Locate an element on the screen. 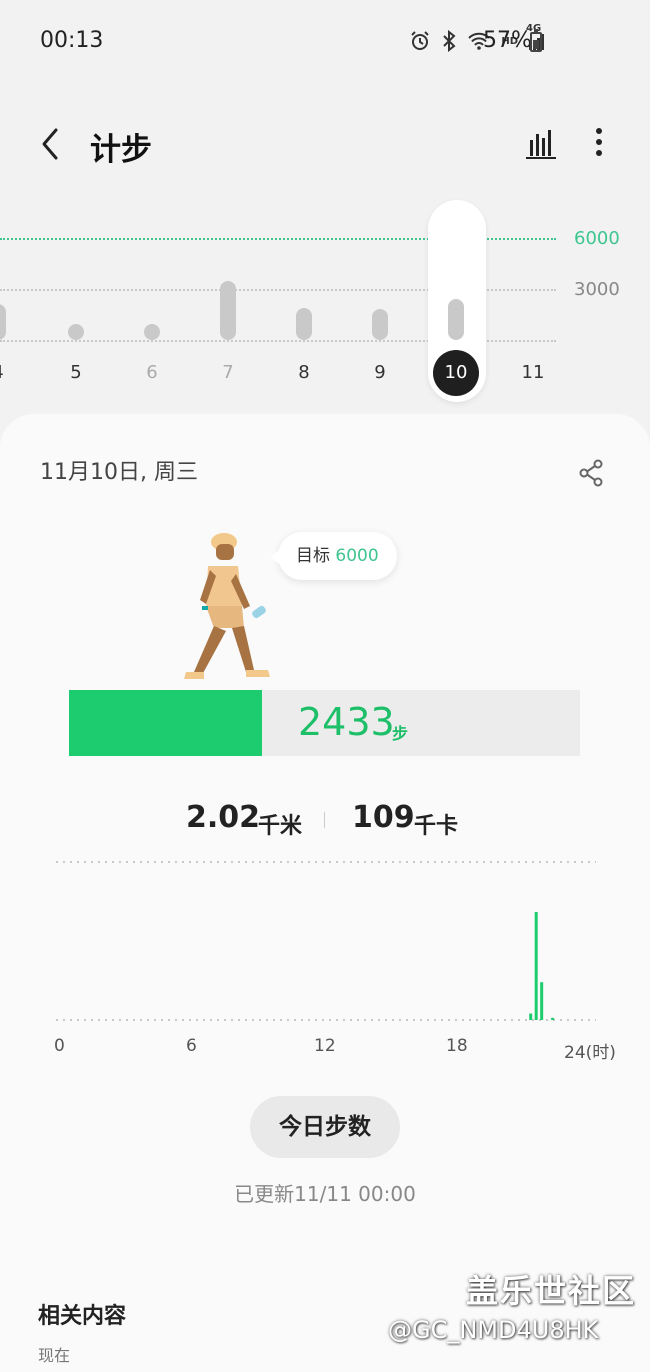 The height and width of the screenshot is (1372, 650). share-icon is located at coordinates (591, 473).